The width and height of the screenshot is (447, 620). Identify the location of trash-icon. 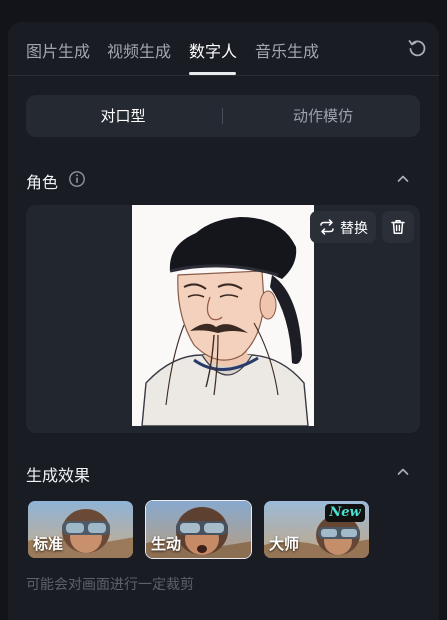
(398, 227).